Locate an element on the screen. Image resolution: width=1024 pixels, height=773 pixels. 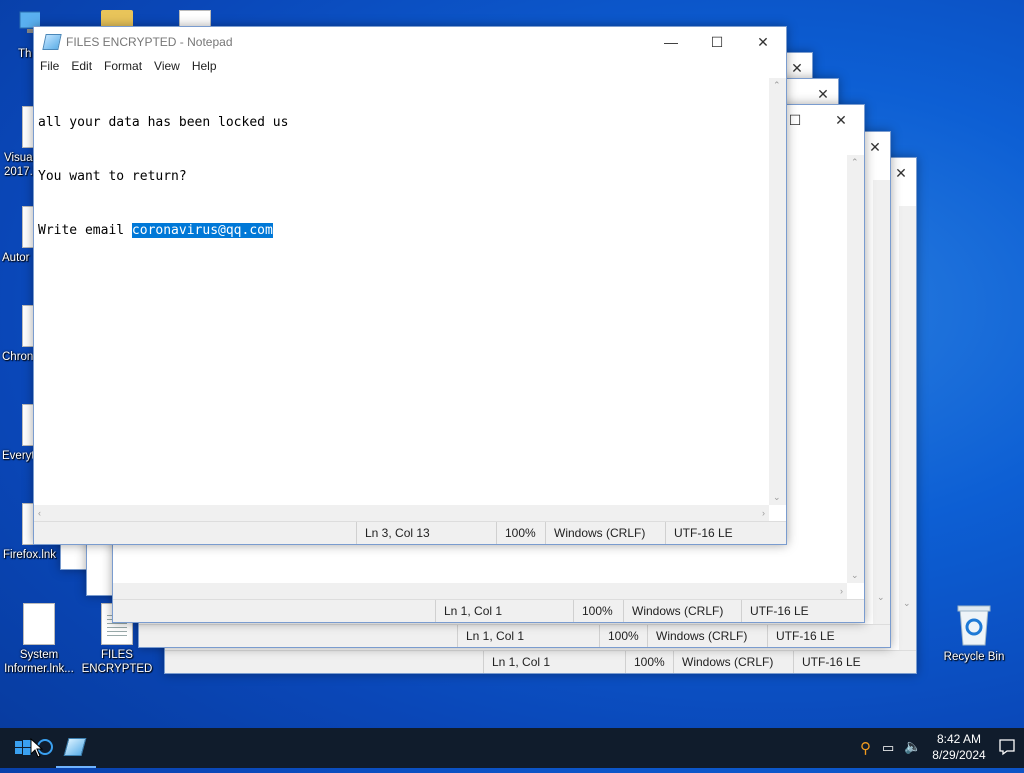
network-icon: ▭ is located at coordinates (888, 748).